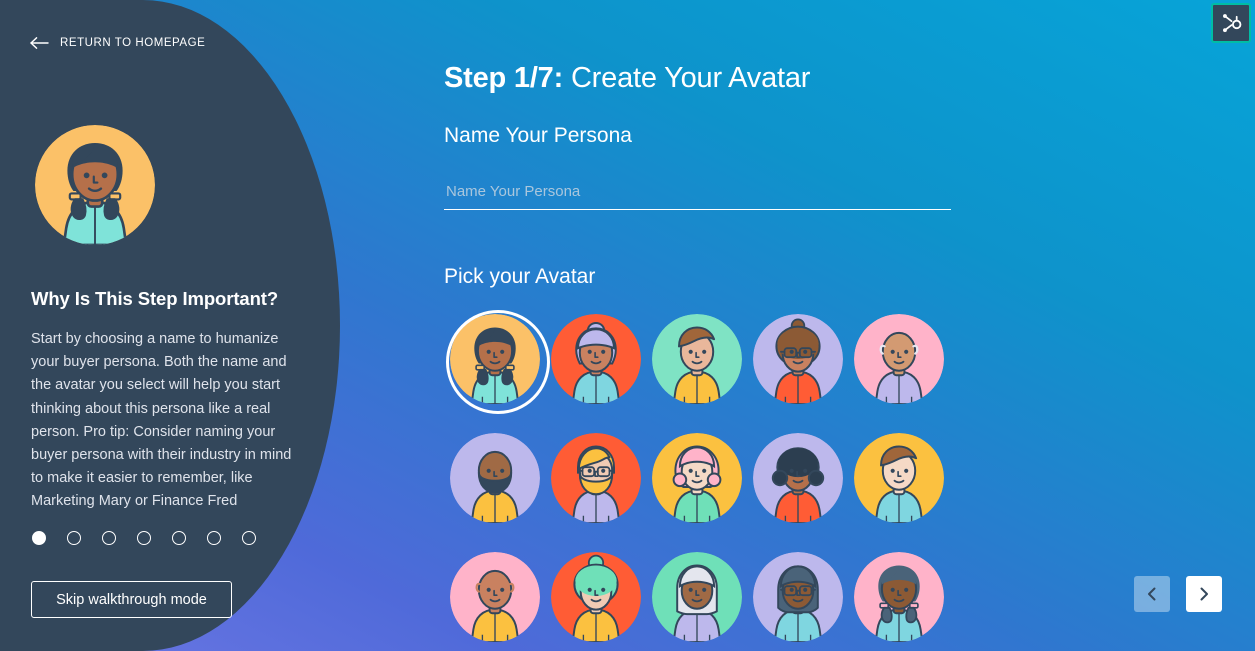 This screenshot has height=651, width=1255. I want to click on chevron-right-icon, so click(1204, 594).